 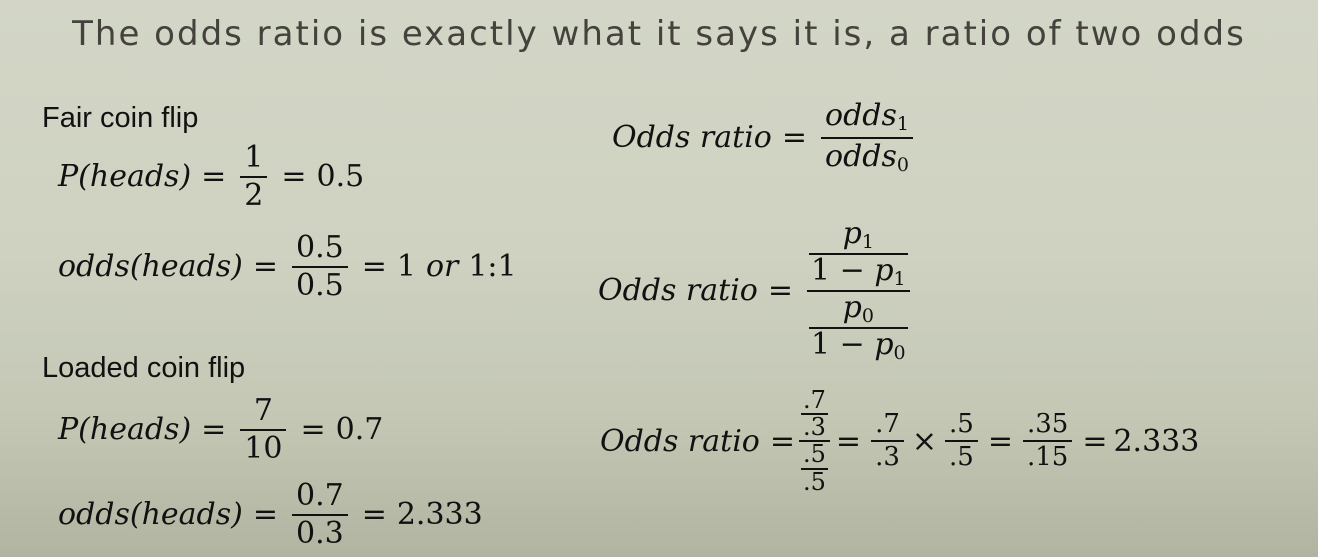 What do you see at coordinates (961, 424) in the screenshot?
I see `or-calc-f2-num: .5` at bounding box center [961, 424].